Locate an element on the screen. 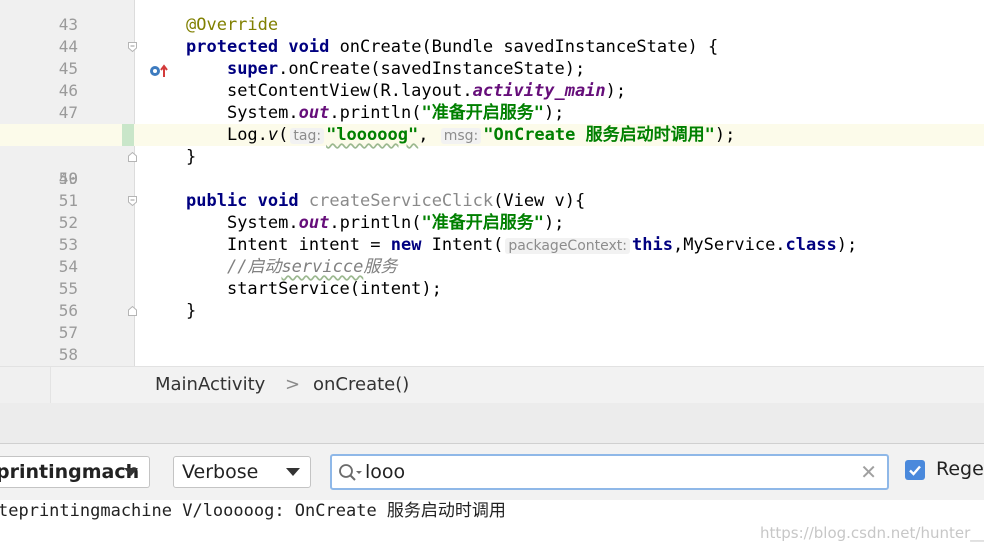 Image resolution: width=984 pixels, height=551 pixels. method-name-token: createServiceClick is located at coordinates (401, 201).